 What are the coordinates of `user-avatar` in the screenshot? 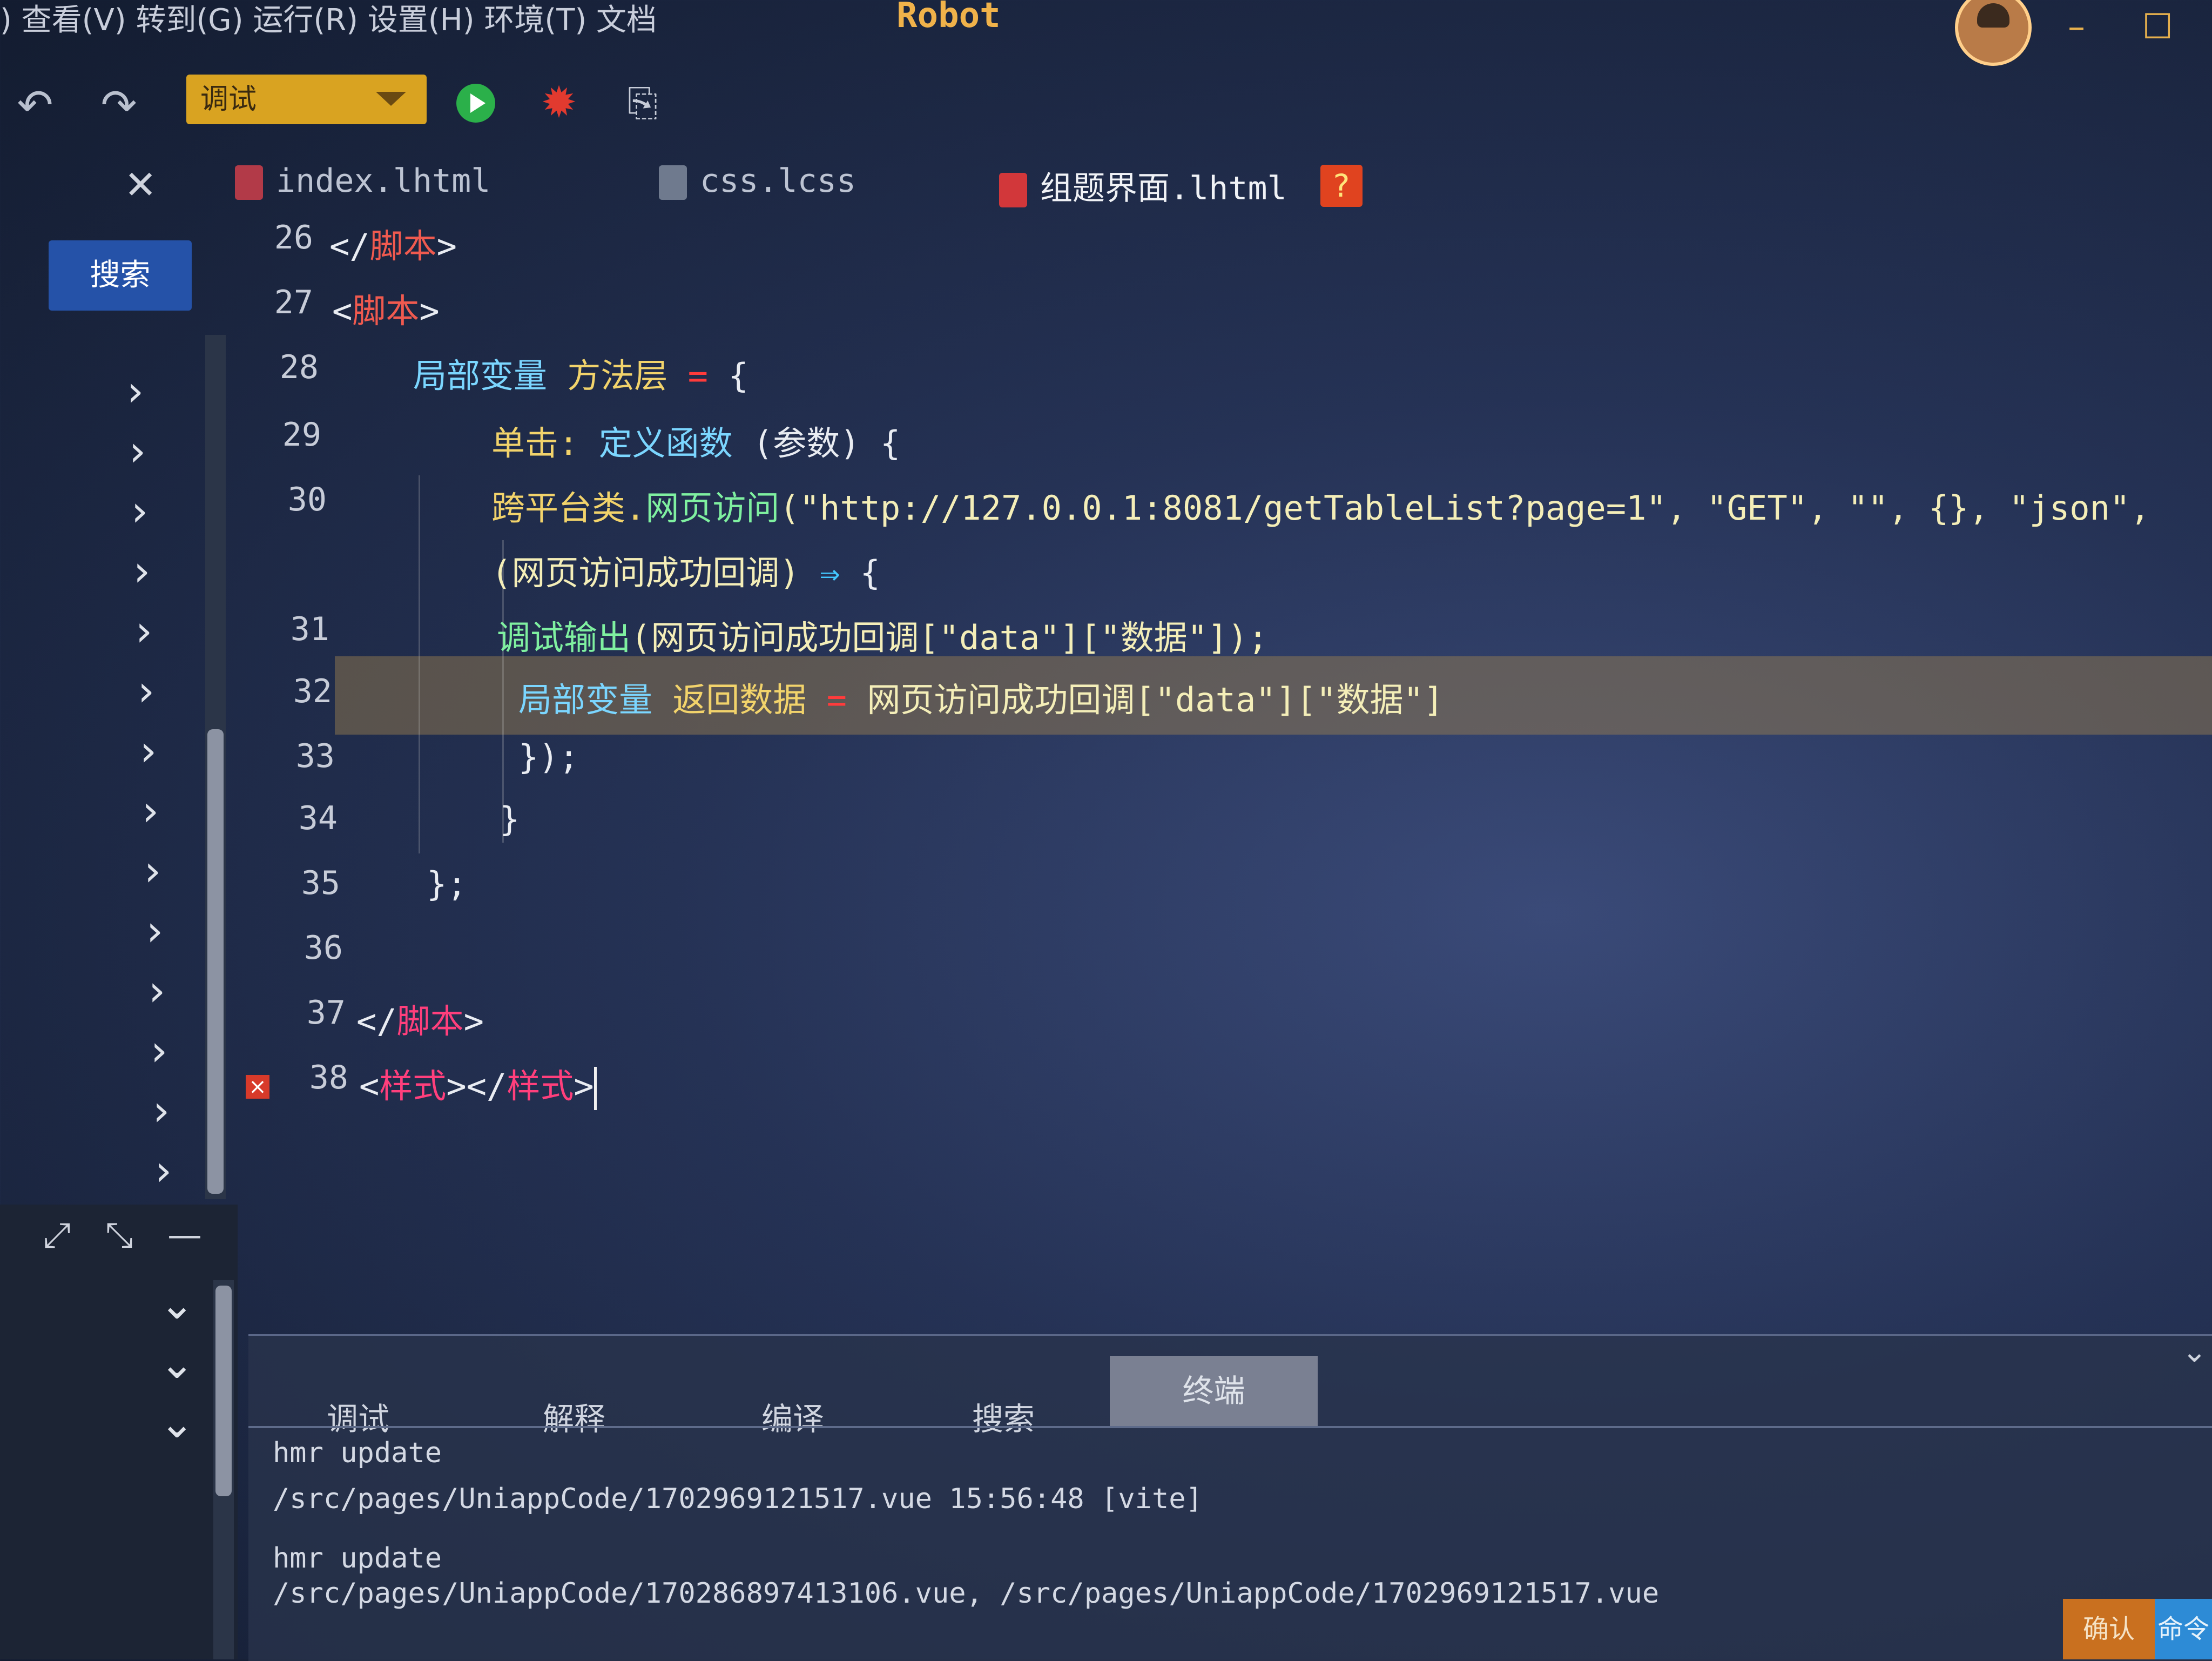 It's located at (1993, 33).